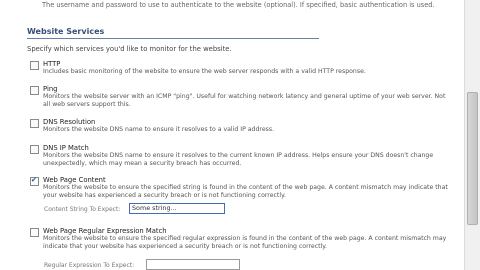  I want to click on service-name: DNS Resolution, so click(69, 122).